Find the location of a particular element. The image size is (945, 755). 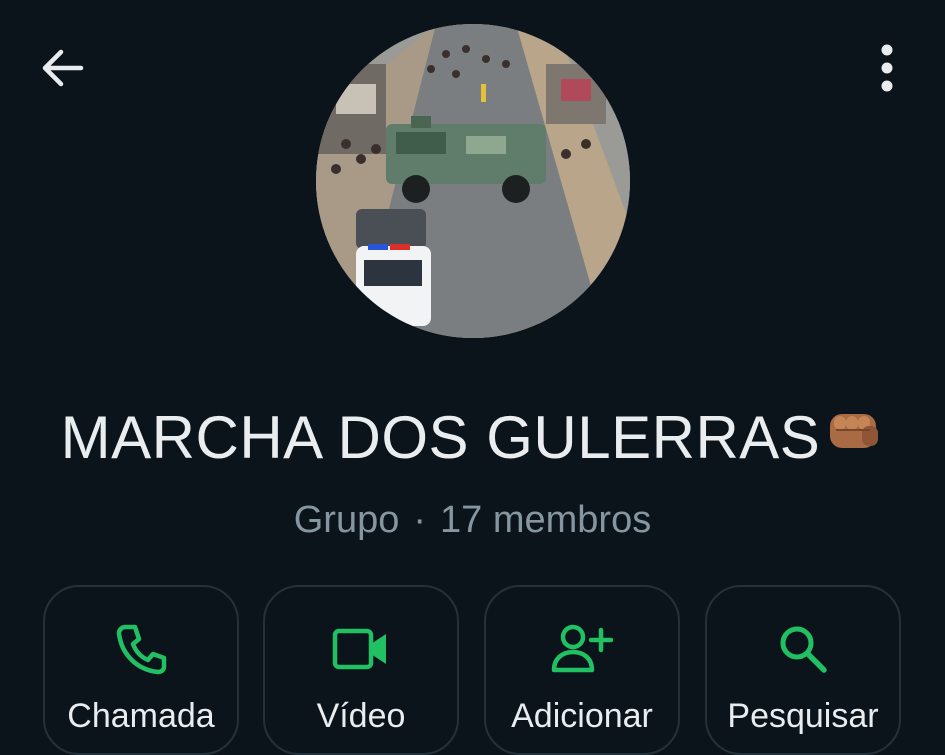

search-button: Pesquisar is located at coordinates (803, 670).